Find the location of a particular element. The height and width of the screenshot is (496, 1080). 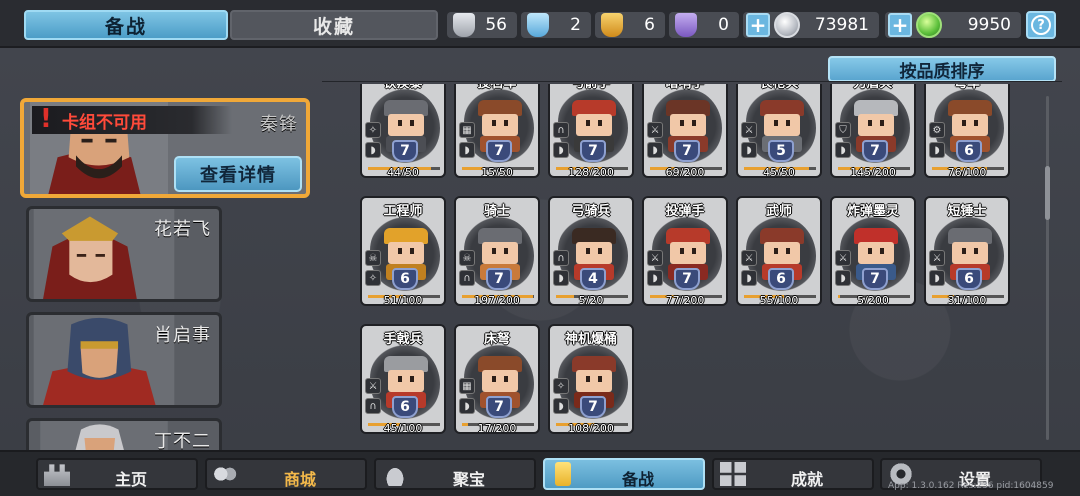

unit-trait-icon: ✧ is located at coordinates (373, 278).